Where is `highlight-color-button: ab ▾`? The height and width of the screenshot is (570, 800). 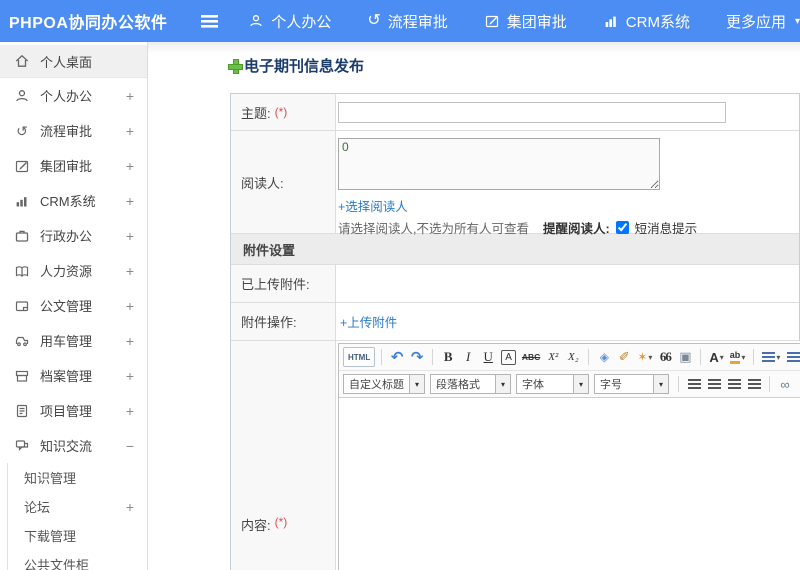 highlight-color-button: ab ▾ is located at coordinates (738, 357).